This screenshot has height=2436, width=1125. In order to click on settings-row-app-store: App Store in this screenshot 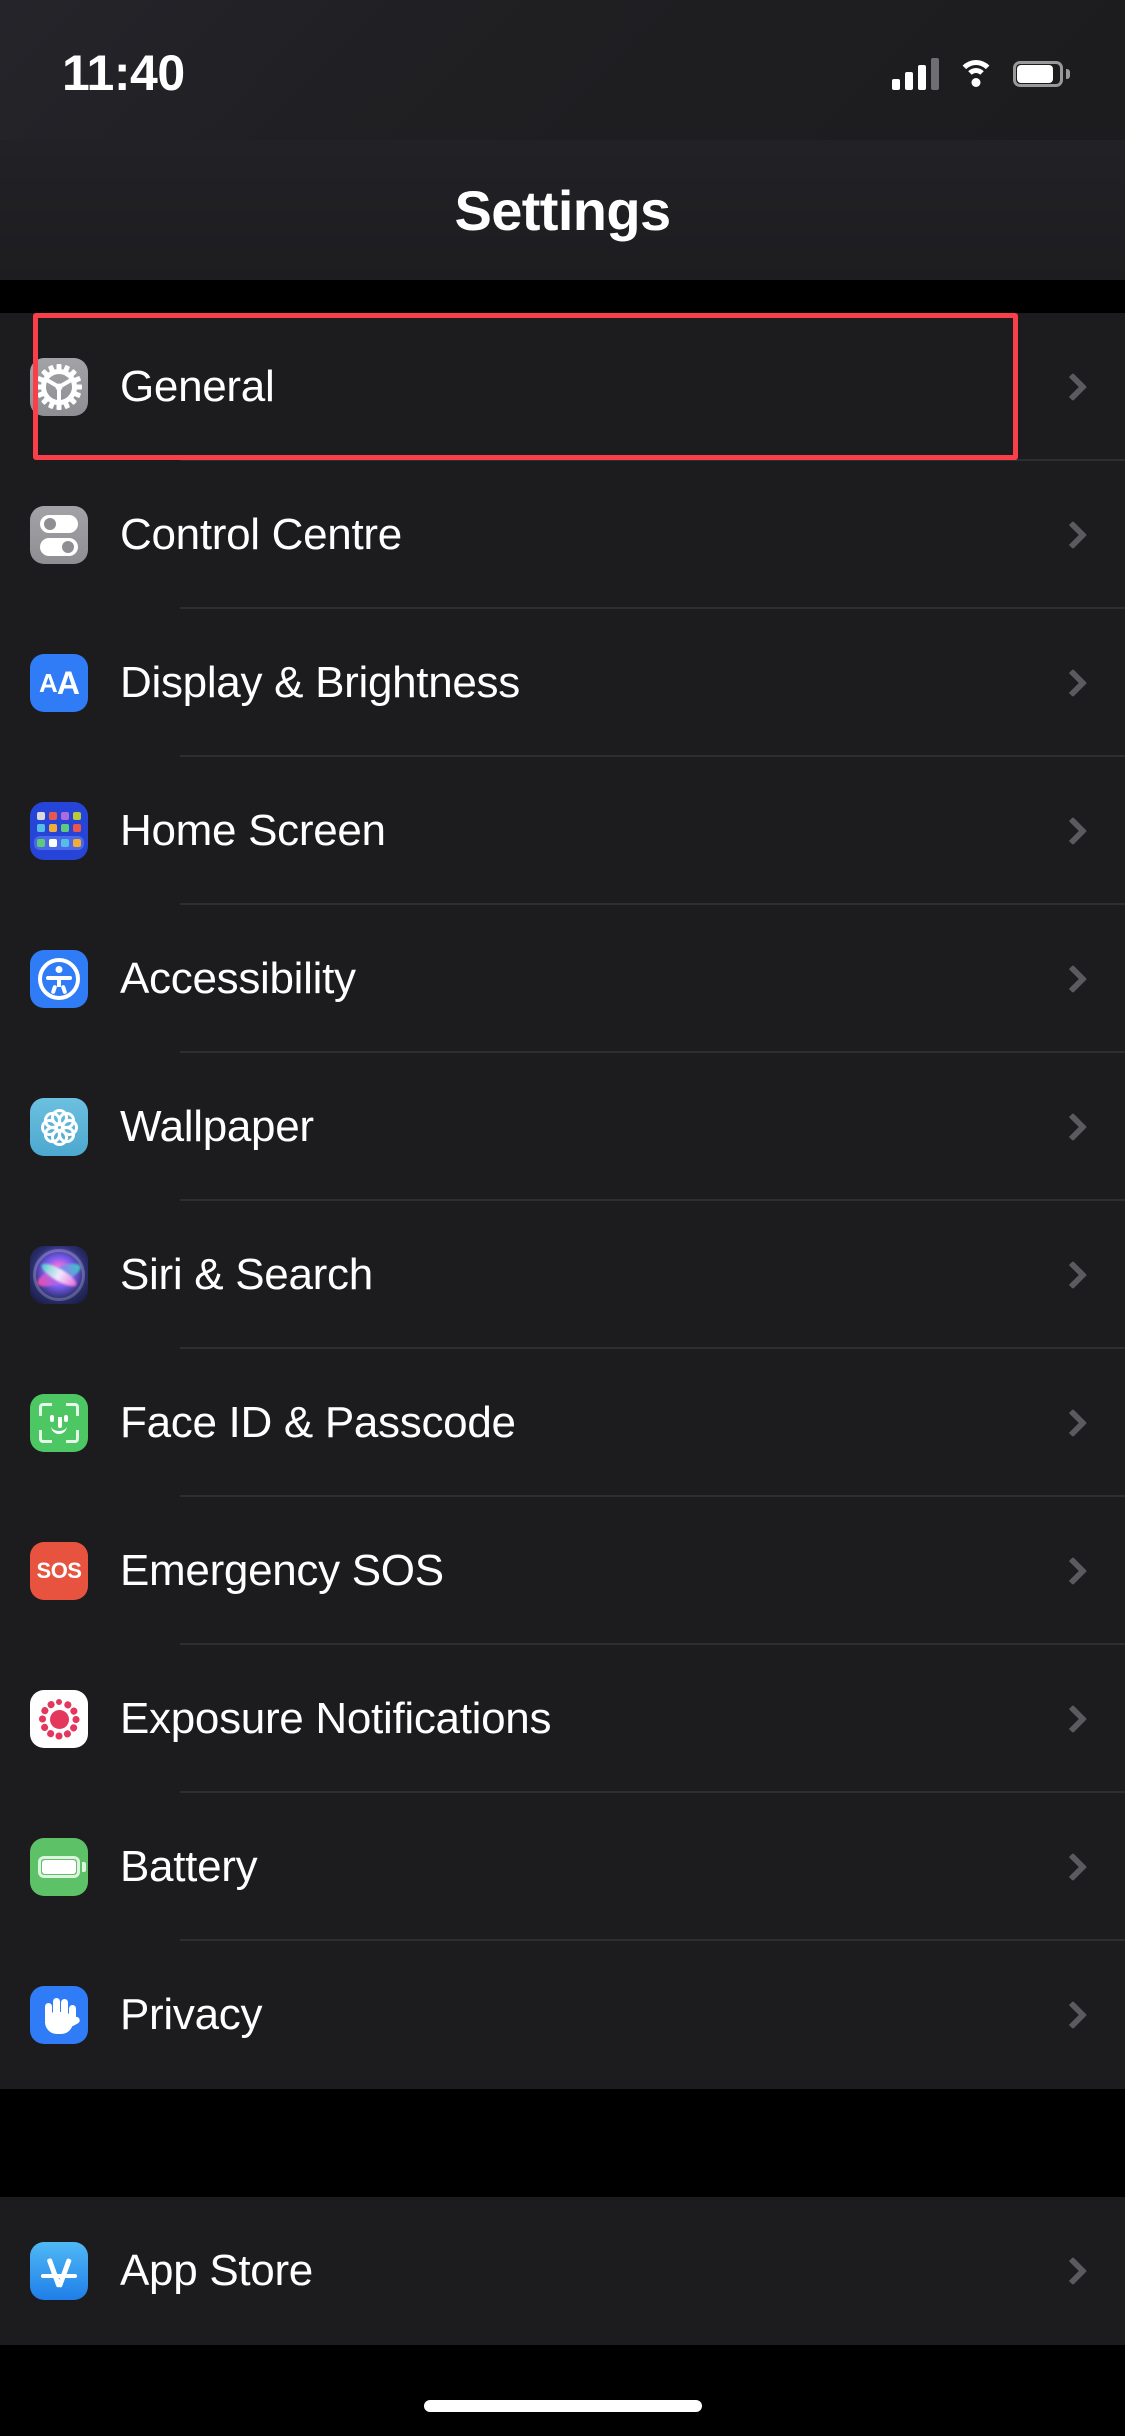, I will do `click(562, 2271)`.